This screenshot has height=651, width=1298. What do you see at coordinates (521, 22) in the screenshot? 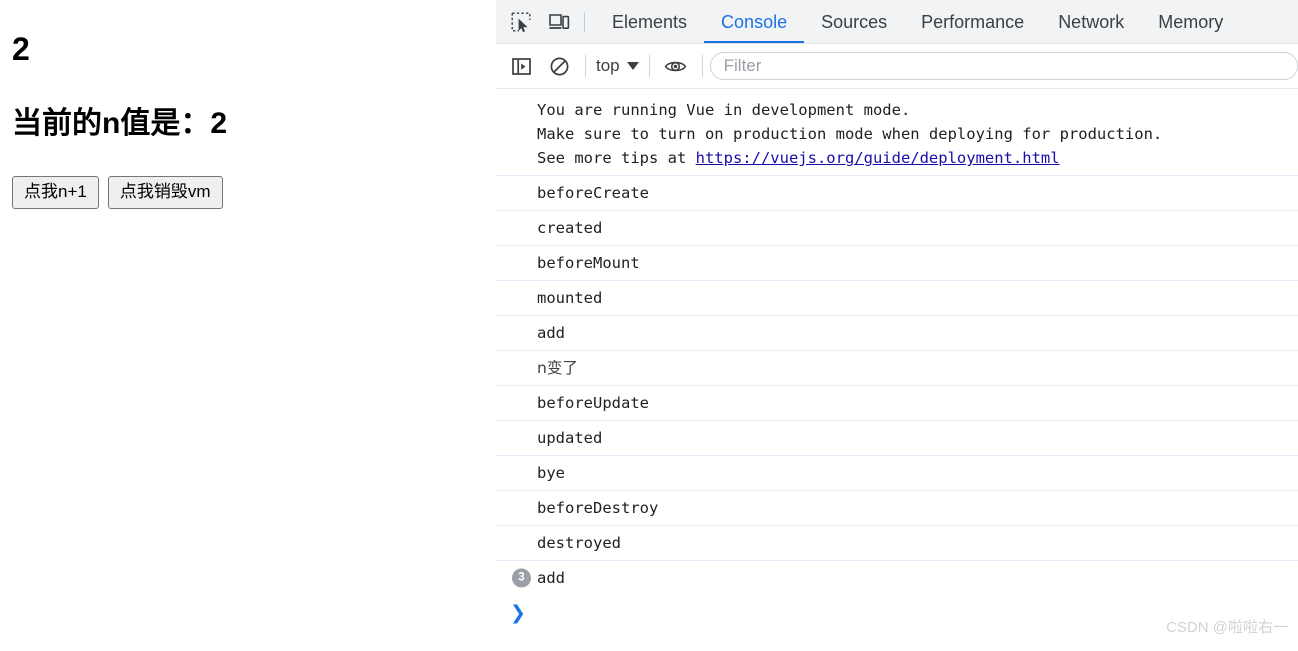
I see `inspect-element-icon` at bounding box center [521, 22].